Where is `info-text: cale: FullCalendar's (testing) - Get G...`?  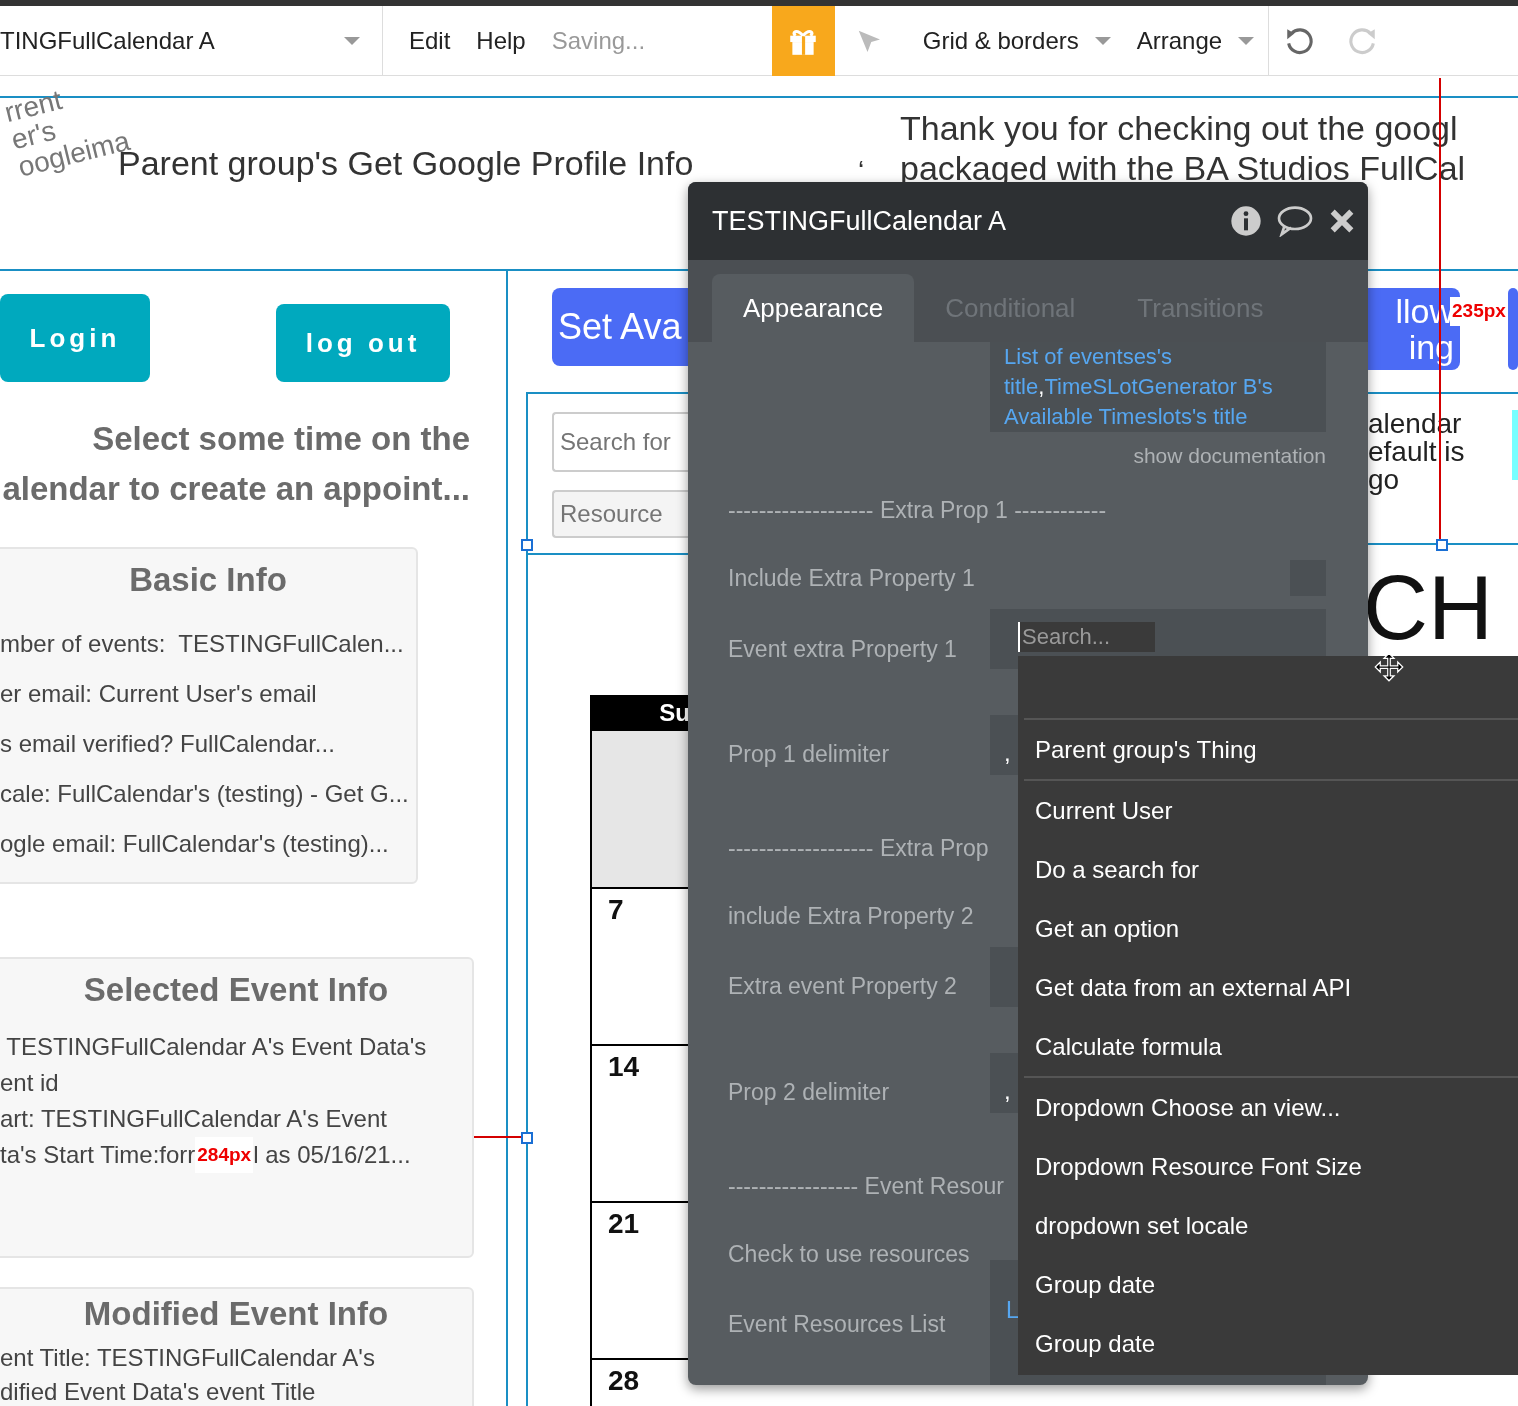 info-text: cale: FullCalendar's (testing) - Get G... is located at coordinates (205, 793).